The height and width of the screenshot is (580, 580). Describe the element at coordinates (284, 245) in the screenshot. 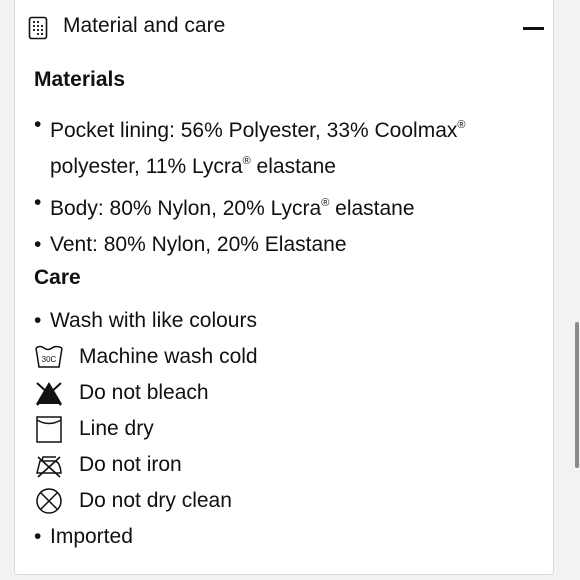

I see `list-item: Vent: 80% Nylon, 20% Elastane` at that location.